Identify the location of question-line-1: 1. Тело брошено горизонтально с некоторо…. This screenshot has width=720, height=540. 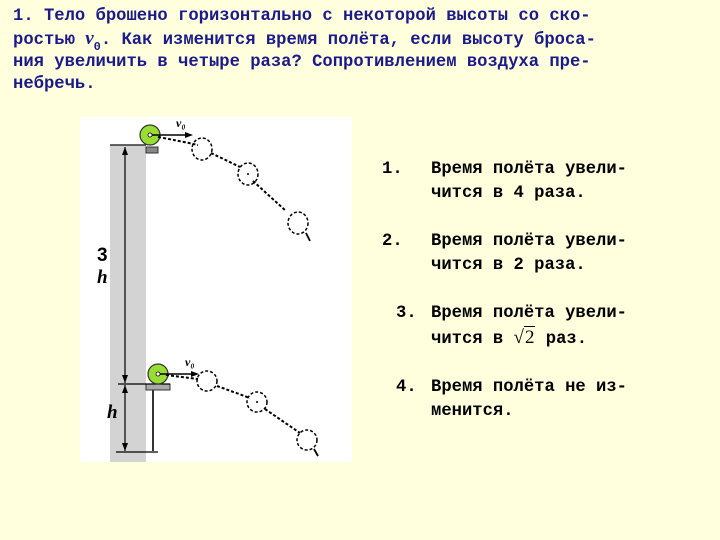
(302, 16).